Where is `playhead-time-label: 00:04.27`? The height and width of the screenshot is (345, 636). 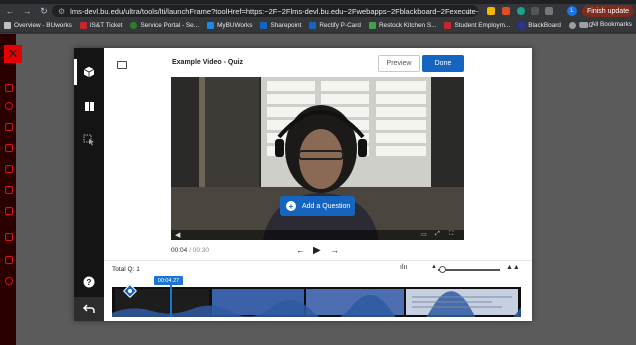
playhead-time-label: 00:04.27 is located at coordinates (168, 280).